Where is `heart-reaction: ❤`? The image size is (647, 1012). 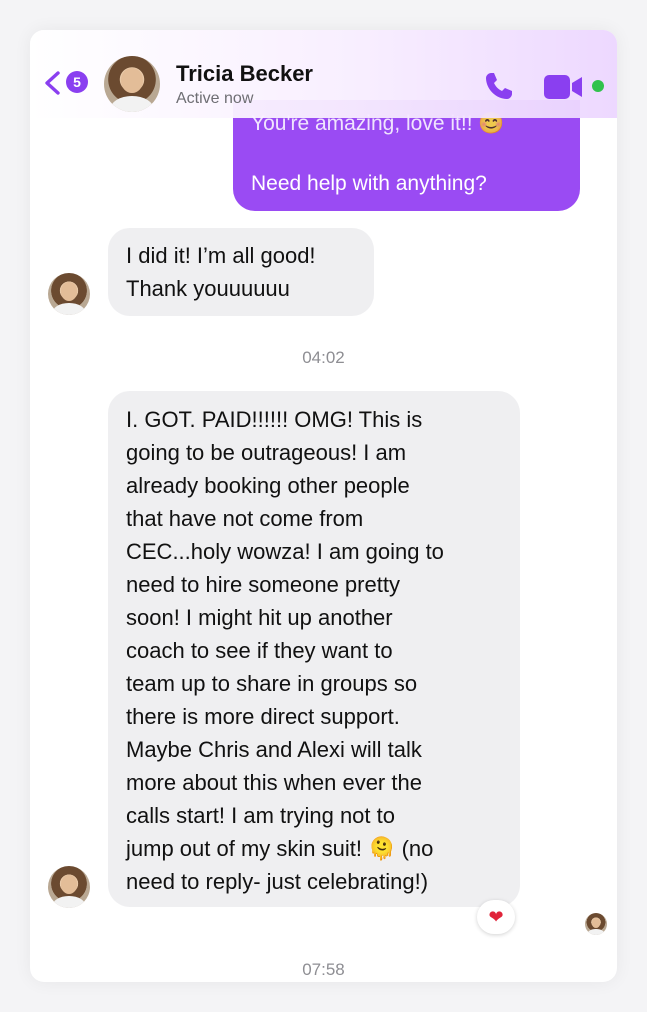
heart-reaction: ❤ is located at coordinates (496, 917).